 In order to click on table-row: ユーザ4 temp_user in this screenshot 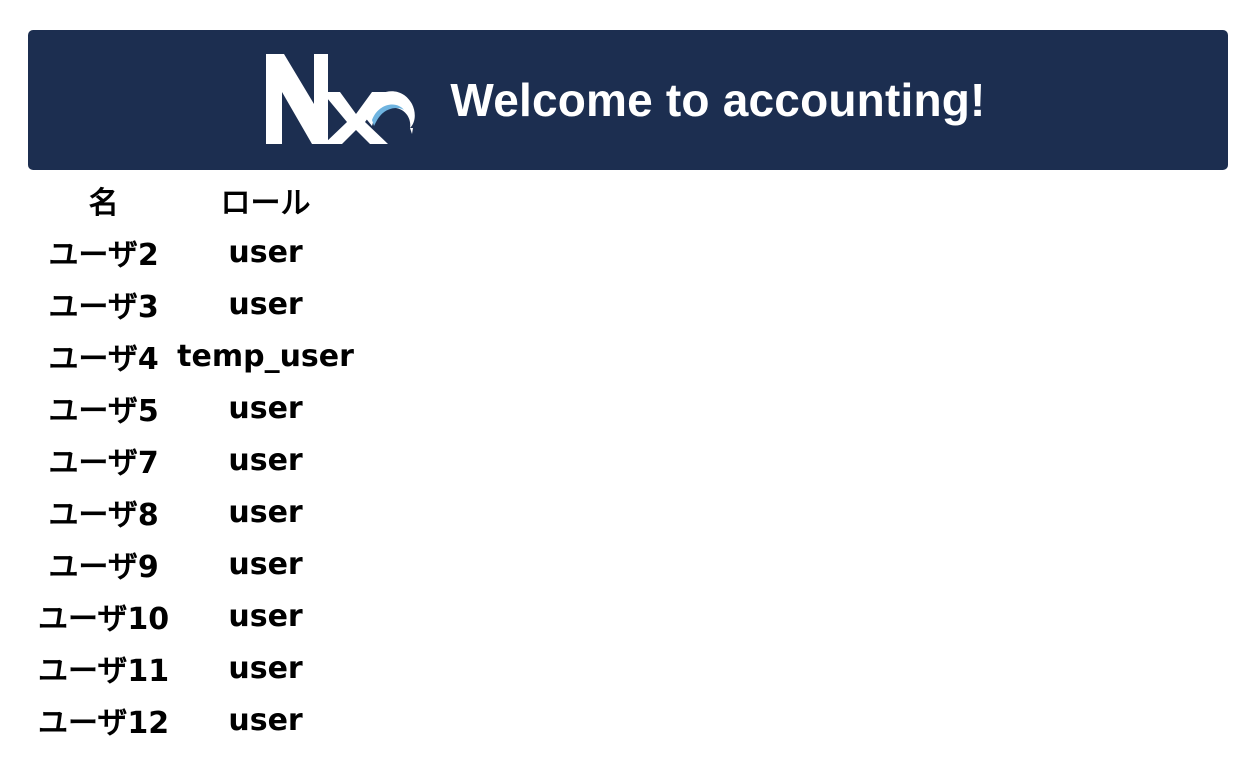, I will do `click(196, 356)`.